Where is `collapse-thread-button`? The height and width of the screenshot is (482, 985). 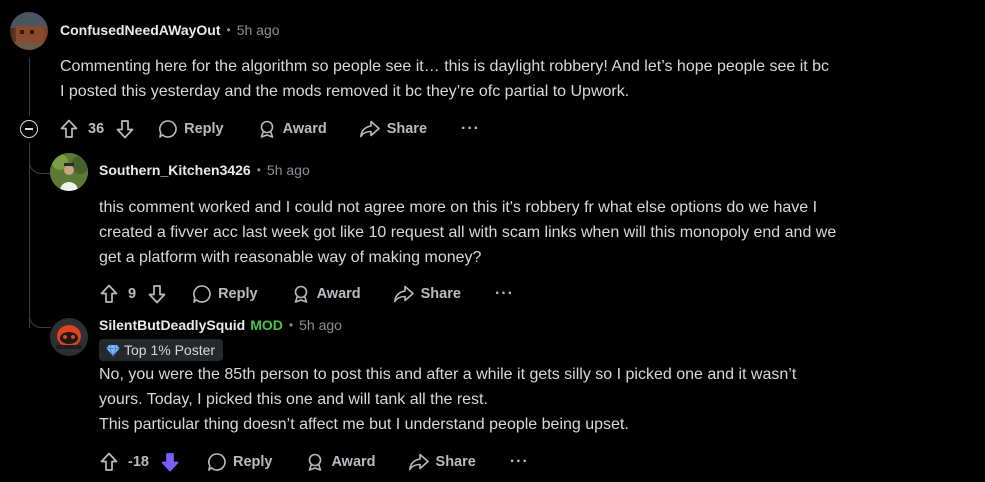
collapse-thread-button is located at coordinates (29, 129).